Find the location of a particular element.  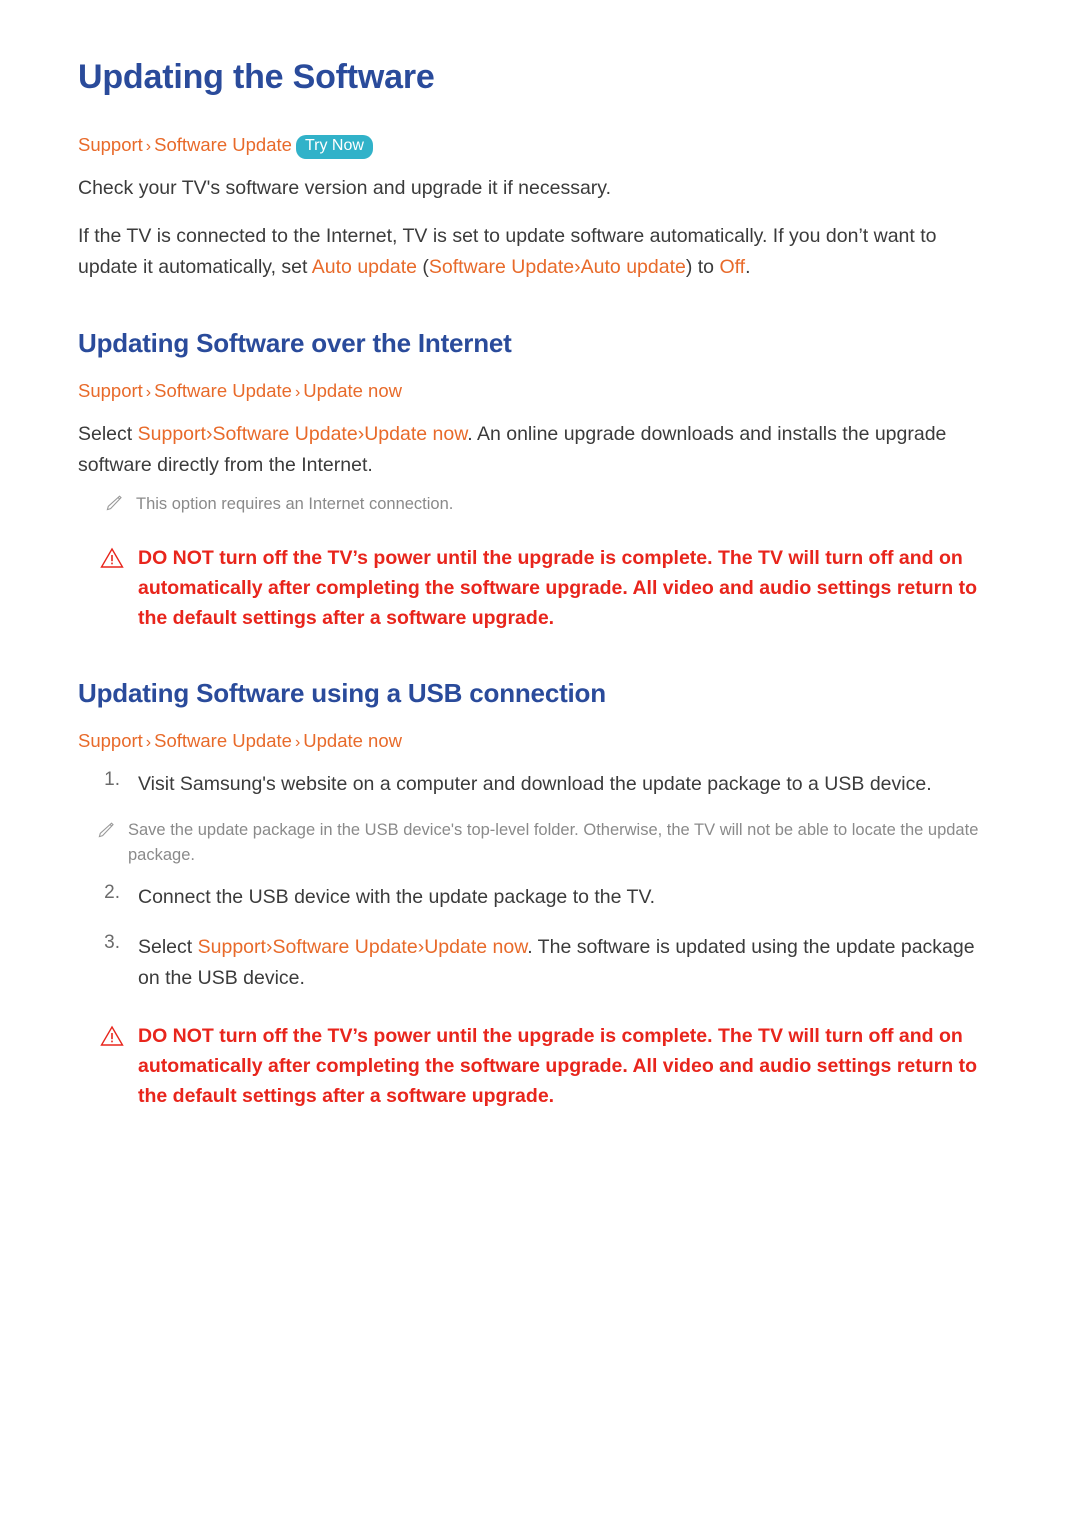

try-now-badge: Try Now is located at coordinates (334, 147).